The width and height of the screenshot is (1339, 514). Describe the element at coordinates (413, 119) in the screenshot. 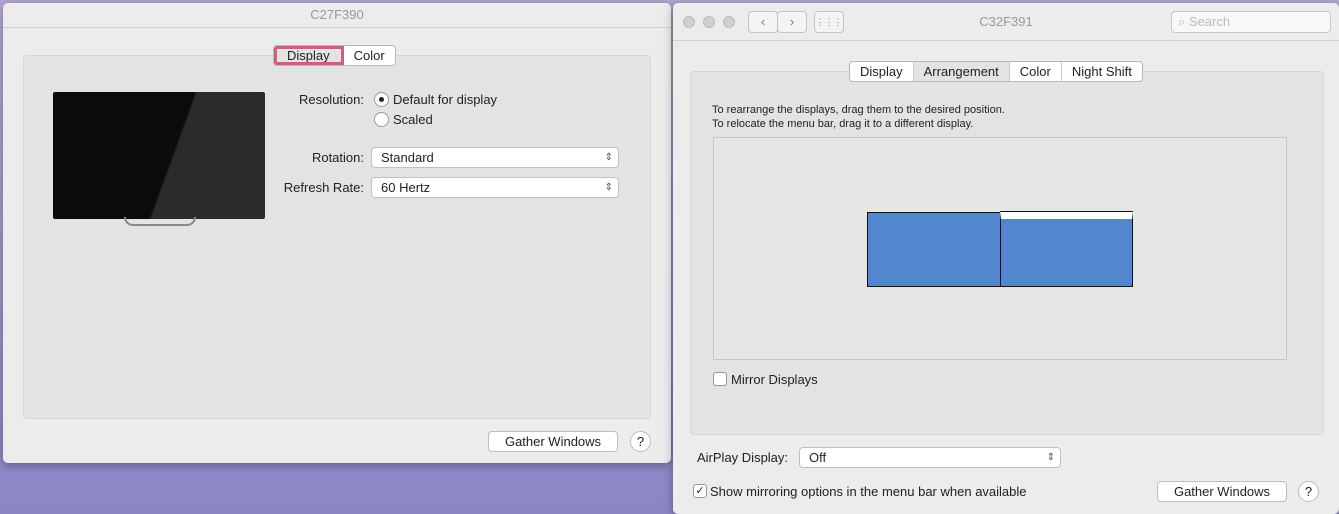

I see `radio-scaled-label: Scaled` at that location.